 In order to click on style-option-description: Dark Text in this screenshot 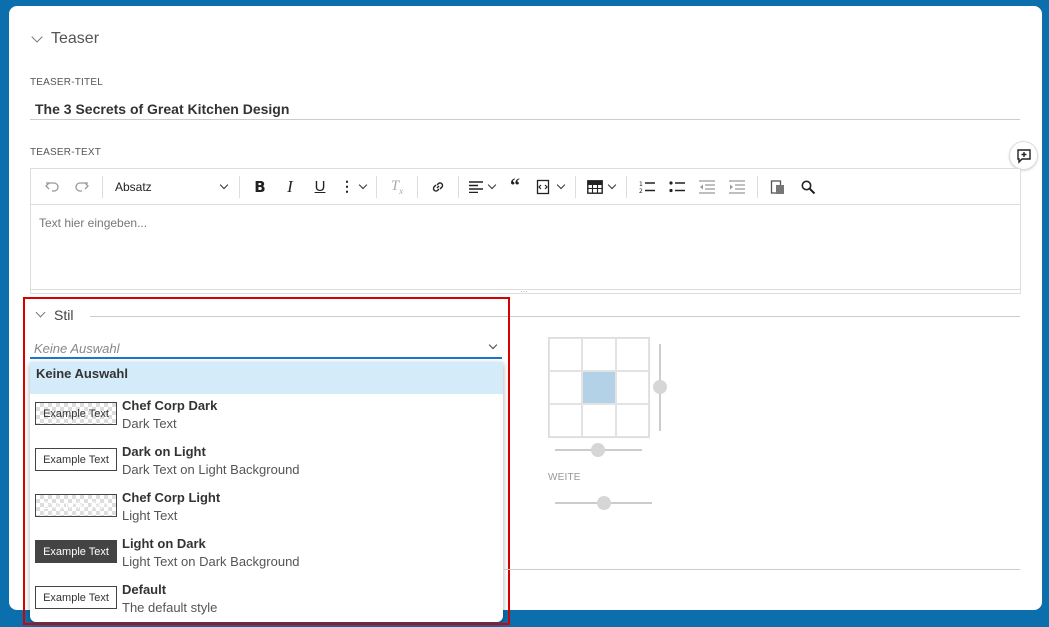, I will do `click(149, 423)`.